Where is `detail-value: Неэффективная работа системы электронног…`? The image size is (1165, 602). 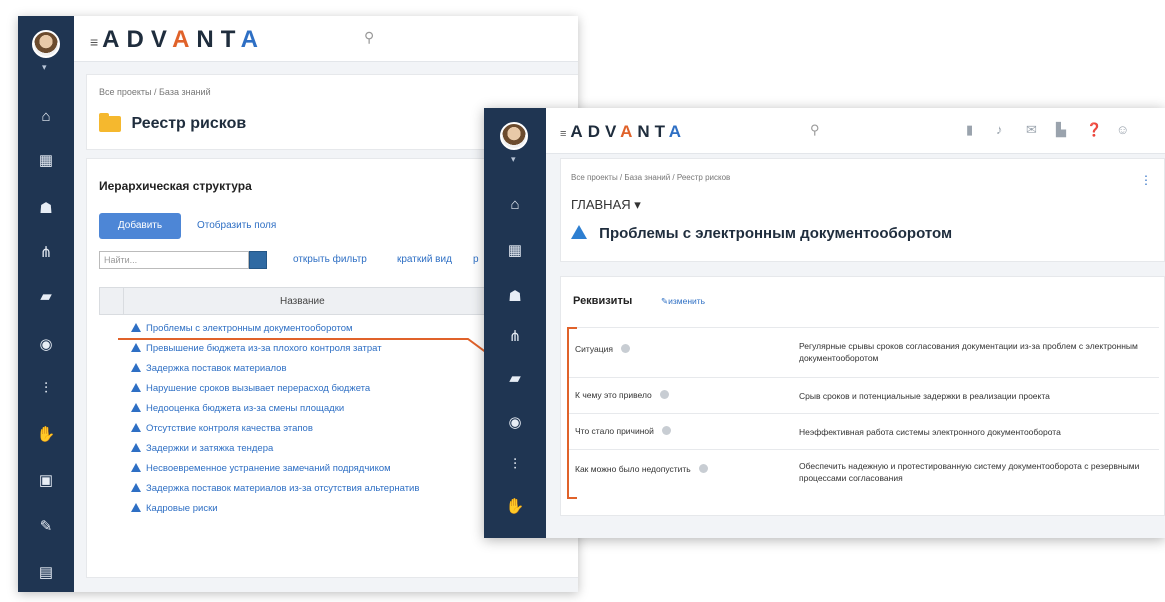 detail-value: Неэффективная работа системы электронног… is located at coordinates (930, 432).